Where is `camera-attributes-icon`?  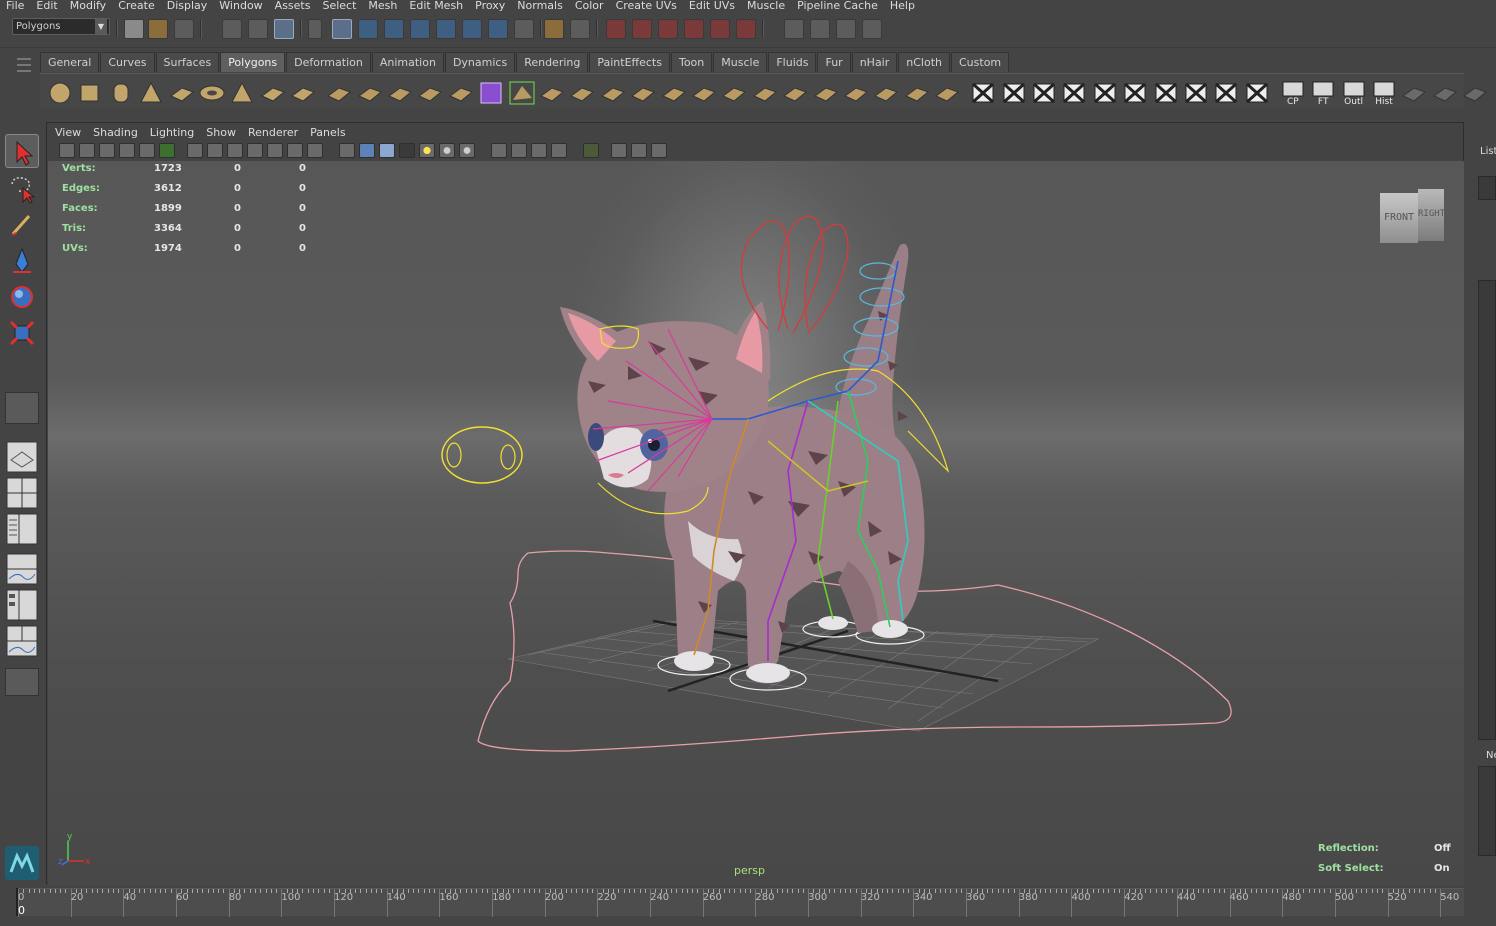 camera-attributes-icon is located at coordinates (87, 150).